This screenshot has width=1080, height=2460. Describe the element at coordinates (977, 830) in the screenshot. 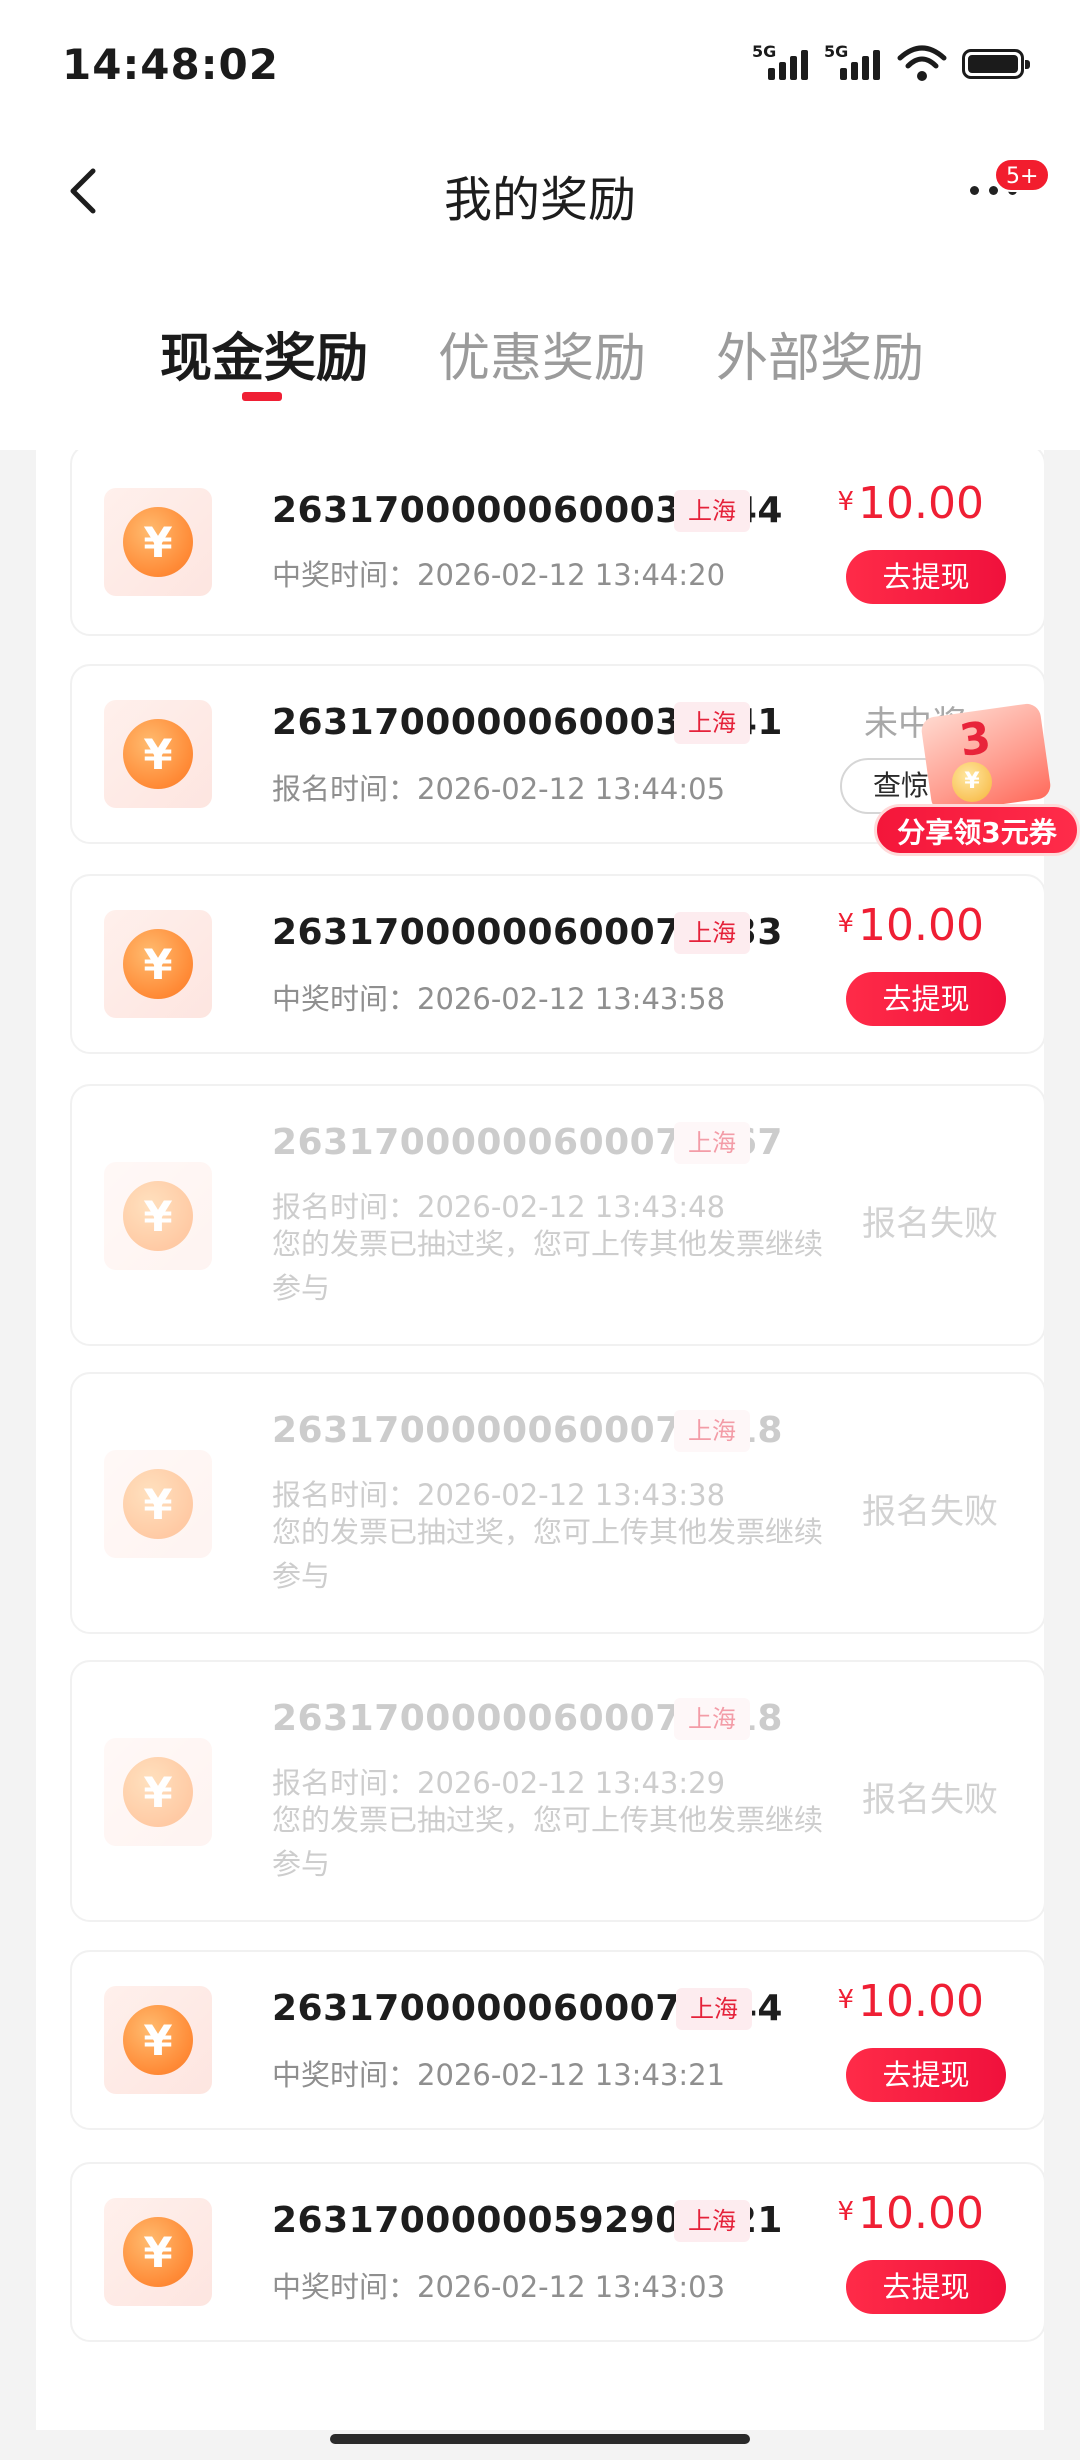

I see `share-coupon-label: 分享领3元券` at that location.